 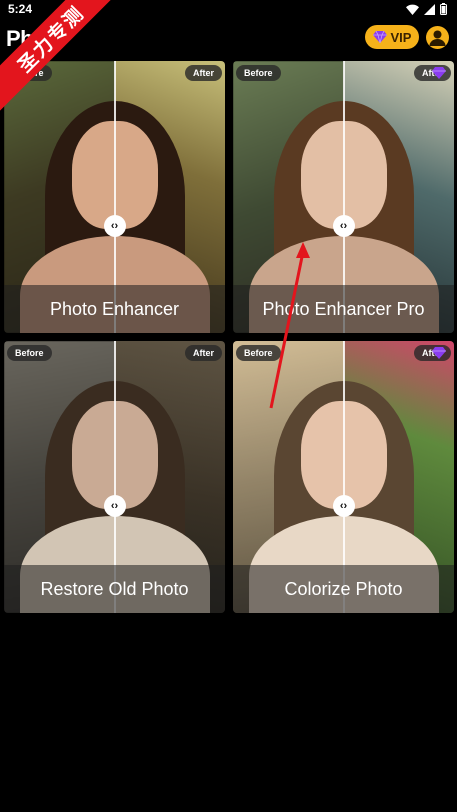 I want to click on diamond-icon, so click(x=379, y=37).